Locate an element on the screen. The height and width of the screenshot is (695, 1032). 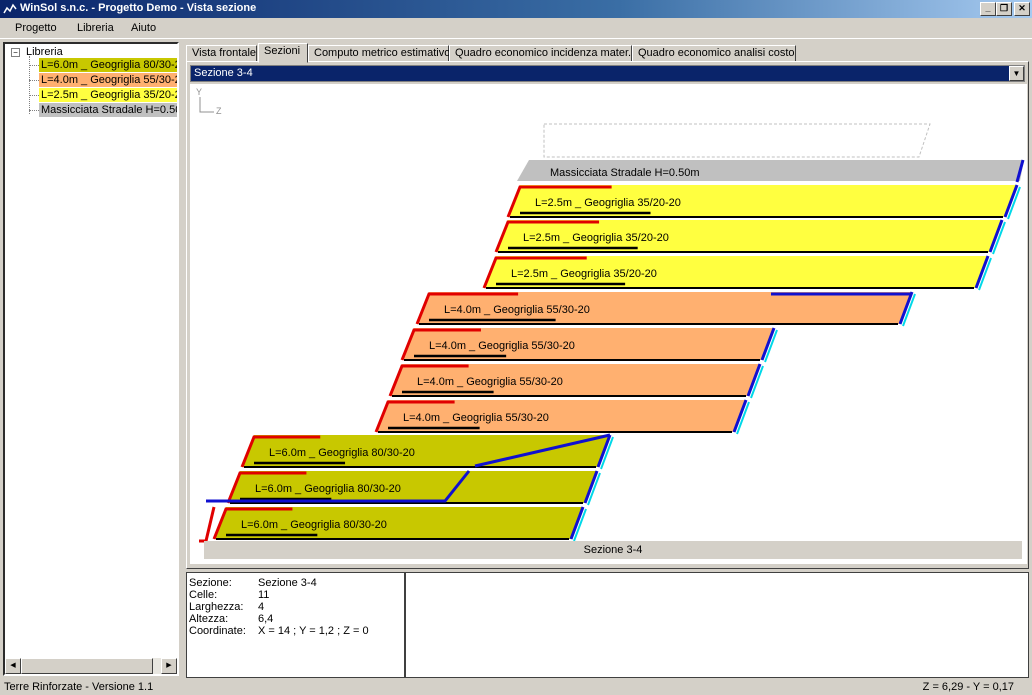
tree-root: − Libreria is located at coordinates (37, 52).